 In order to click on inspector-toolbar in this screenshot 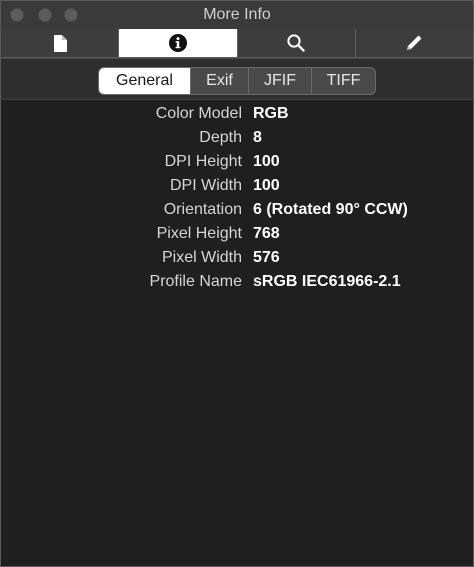, I will do `click(237, 43)`.